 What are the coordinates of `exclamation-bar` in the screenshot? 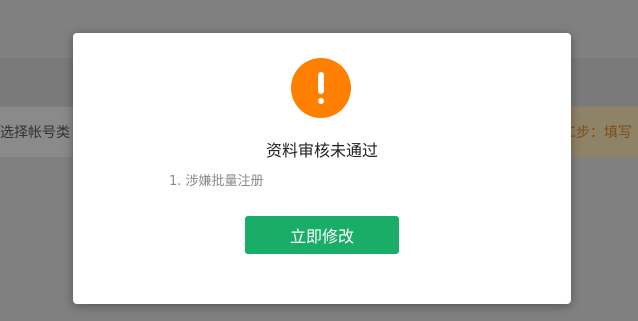 It's located at (321, 83).